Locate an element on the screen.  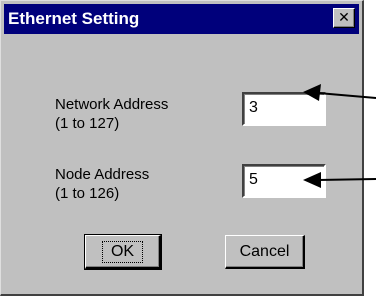
ok-button: OK is located at coordinates (123, 252).